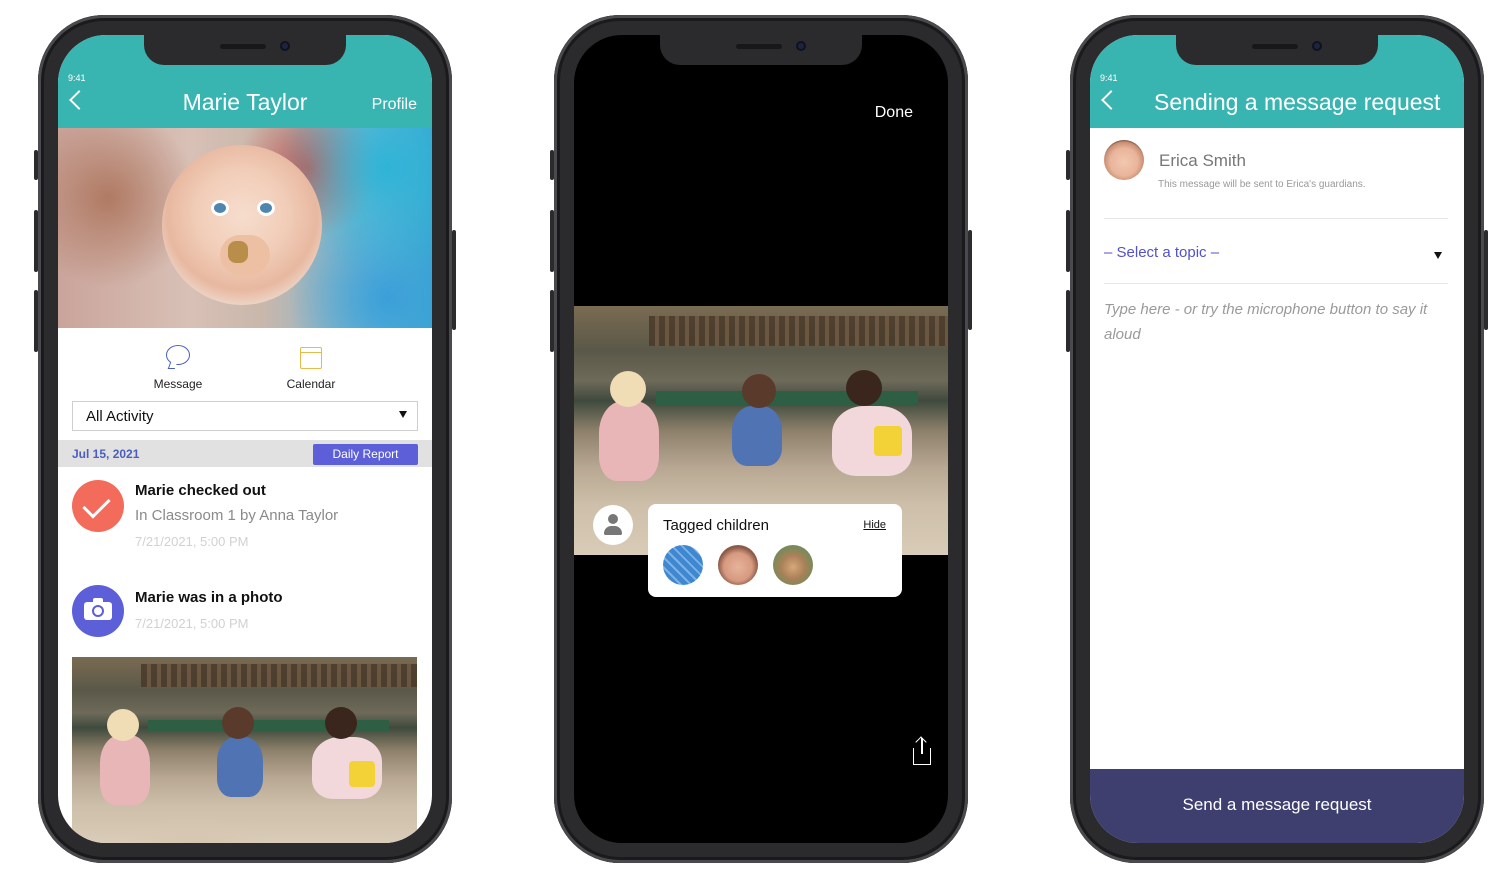 The height and width of the screenshot is (875, 1508). I want to click on tagged-children-title: Tagged children, so click(716, 525).